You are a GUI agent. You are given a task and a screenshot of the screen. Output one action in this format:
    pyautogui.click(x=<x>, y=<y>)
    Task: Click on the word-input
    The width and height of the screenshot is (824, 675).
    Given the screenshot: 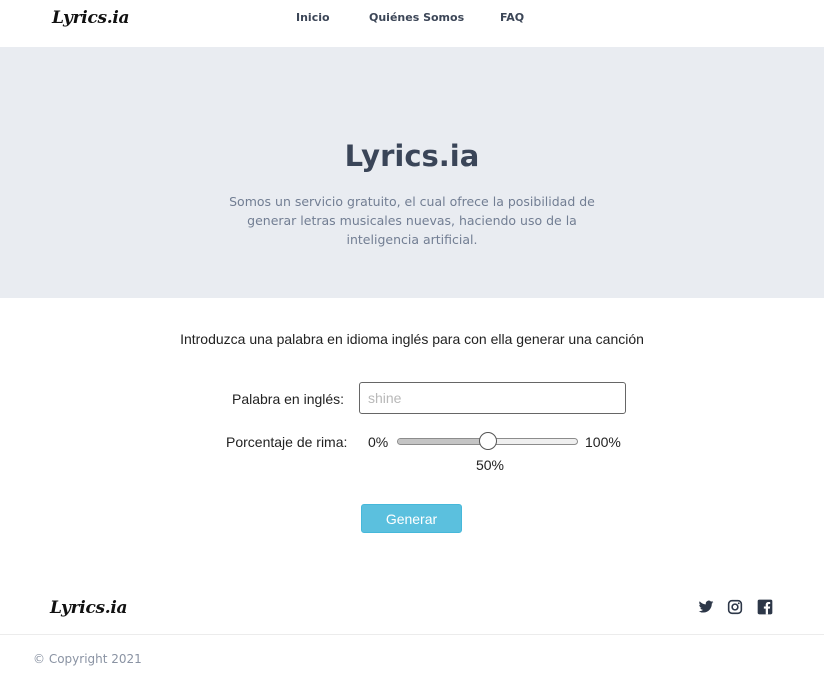 What is the action you would take?
    pyautogui.click(x=492, y=398)
    